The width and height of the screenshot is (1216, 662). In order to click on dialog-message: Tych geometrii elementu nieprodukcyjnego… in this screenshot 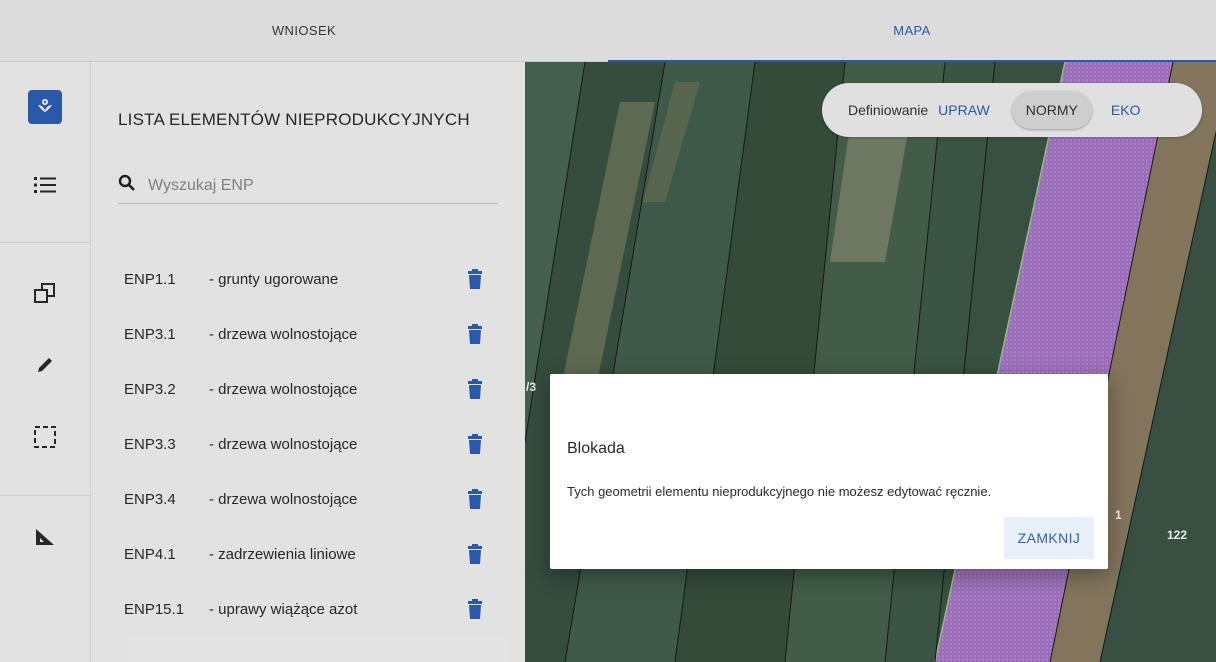, I will do `click(779, 491)`.